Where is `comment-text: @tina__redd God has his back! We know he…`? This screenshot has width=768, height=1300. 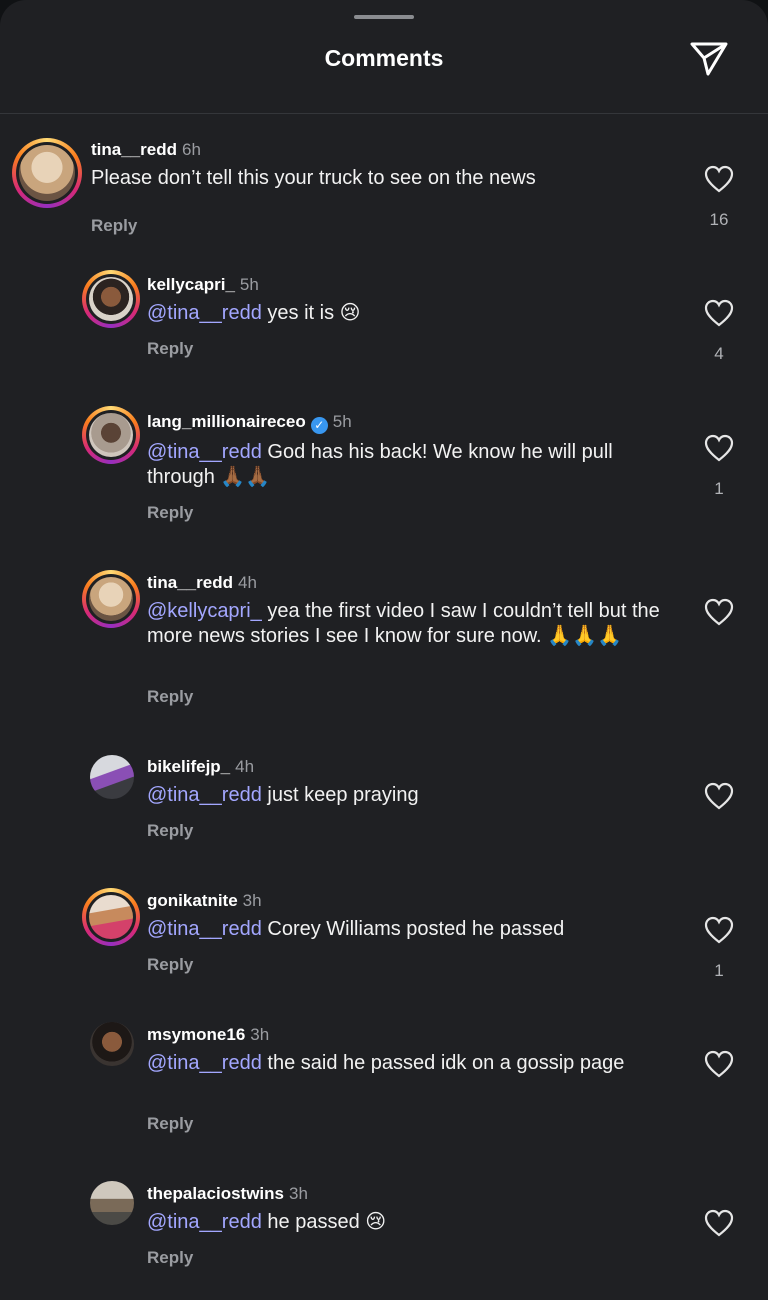
comment-text: @tina__redd God has his back! We know he… is located at coordinates (380, 464).